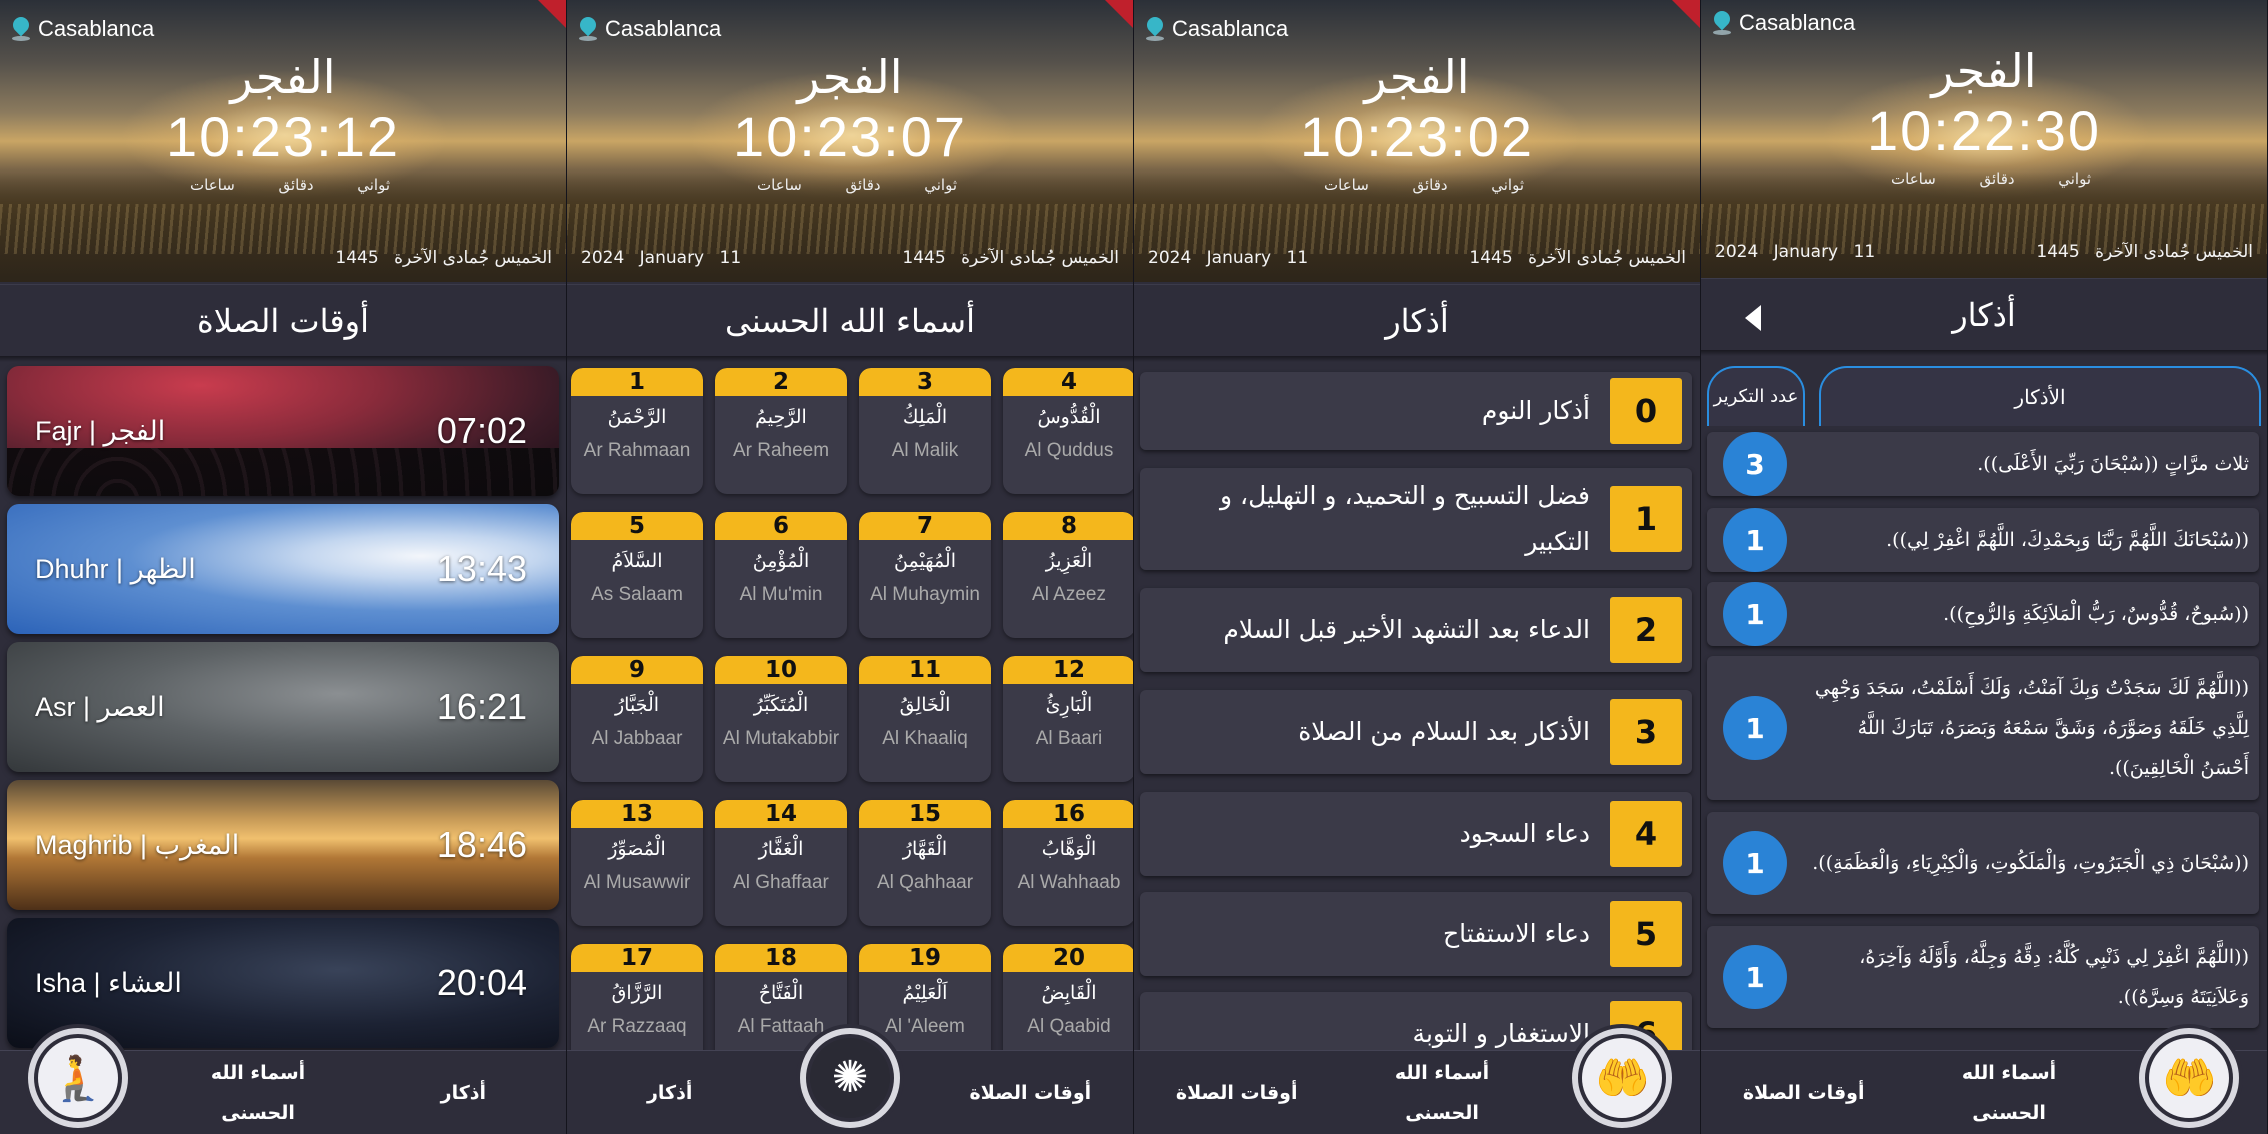  Describe the element at coordinates (637, 431) in the screenshot. I see `name-card: 1 الرَّحْمَنُ Ar Rahmaan` at that location.